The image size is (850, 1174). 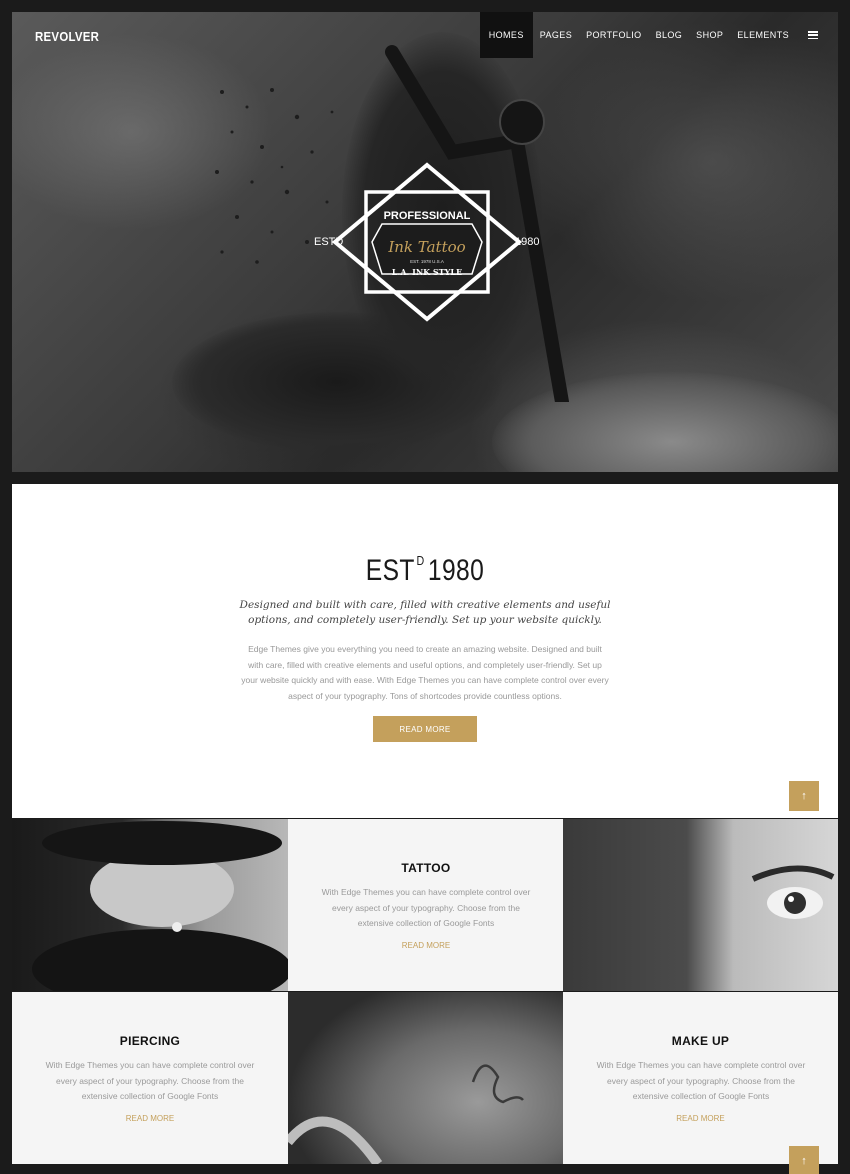 What do you see at coordinates (427, 261) in the screenshot?
I see `badge-small-text: EST. 1978 U.S.A` at bounding box center [427, 261].